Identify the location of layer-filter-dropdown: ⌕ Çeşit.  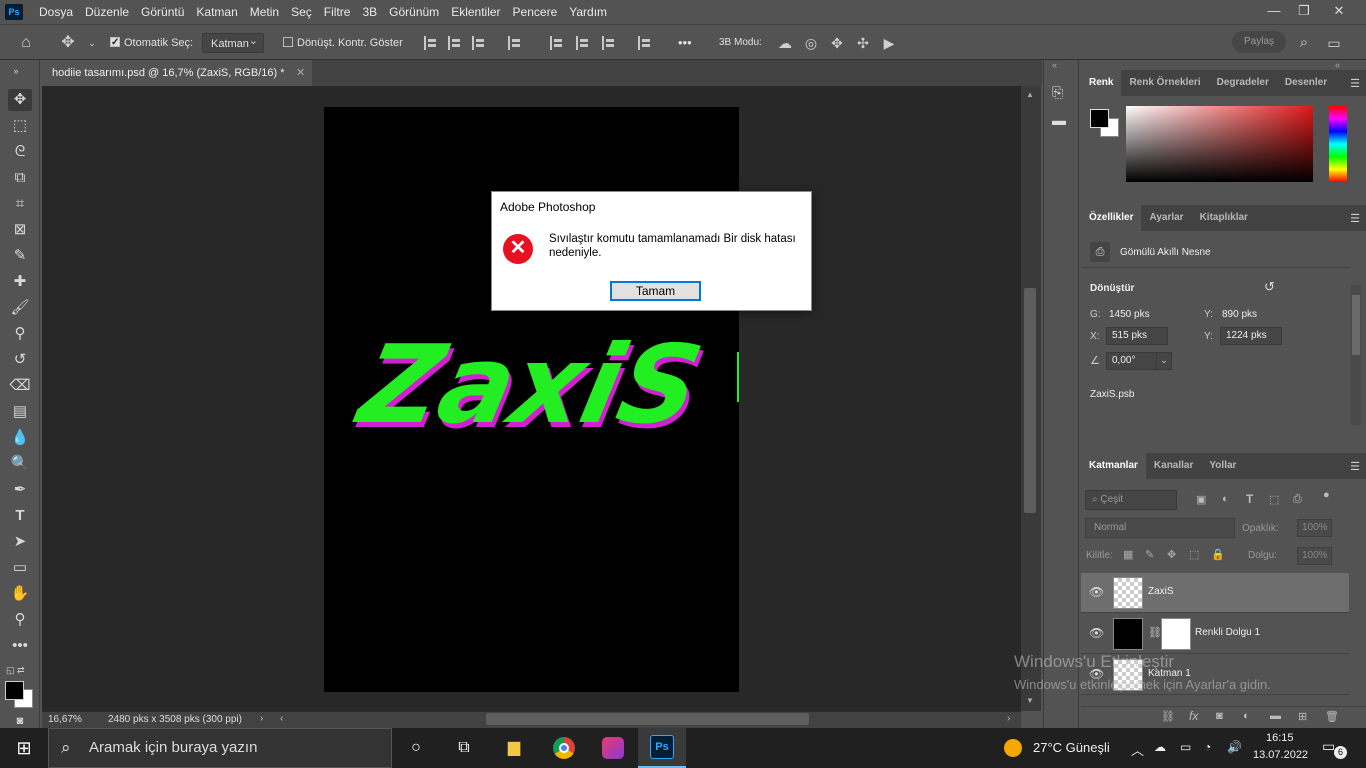
(1131, 500).